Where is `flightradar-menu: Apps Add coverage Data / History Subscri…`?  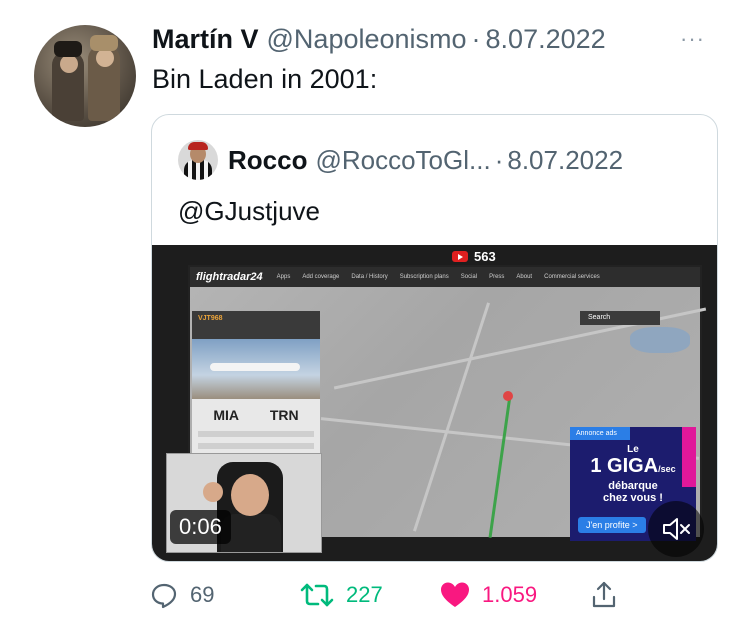 flightradar-menu: Apps Add coverage Data / History Subscri… is located at coordinates (438, 277).